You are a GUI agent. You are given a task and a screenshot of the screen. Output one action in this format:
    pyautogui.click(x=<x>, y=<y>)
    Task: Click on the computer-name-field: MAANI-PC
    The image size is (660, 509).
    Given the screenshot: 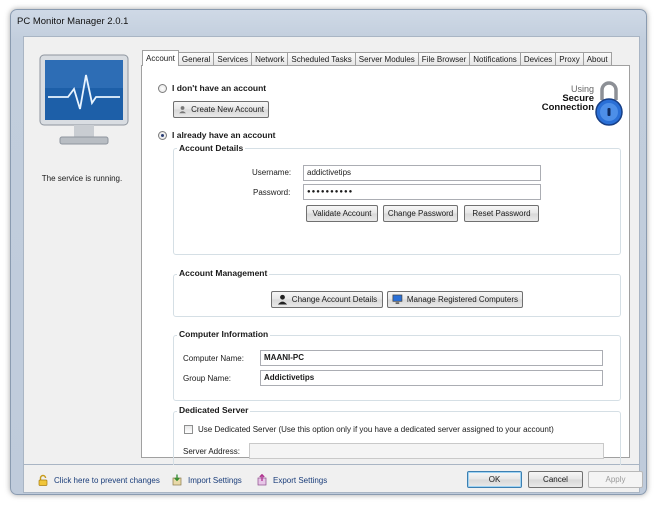 What is the action you would take?
    pyautogui.click(x=431, y=358)
    